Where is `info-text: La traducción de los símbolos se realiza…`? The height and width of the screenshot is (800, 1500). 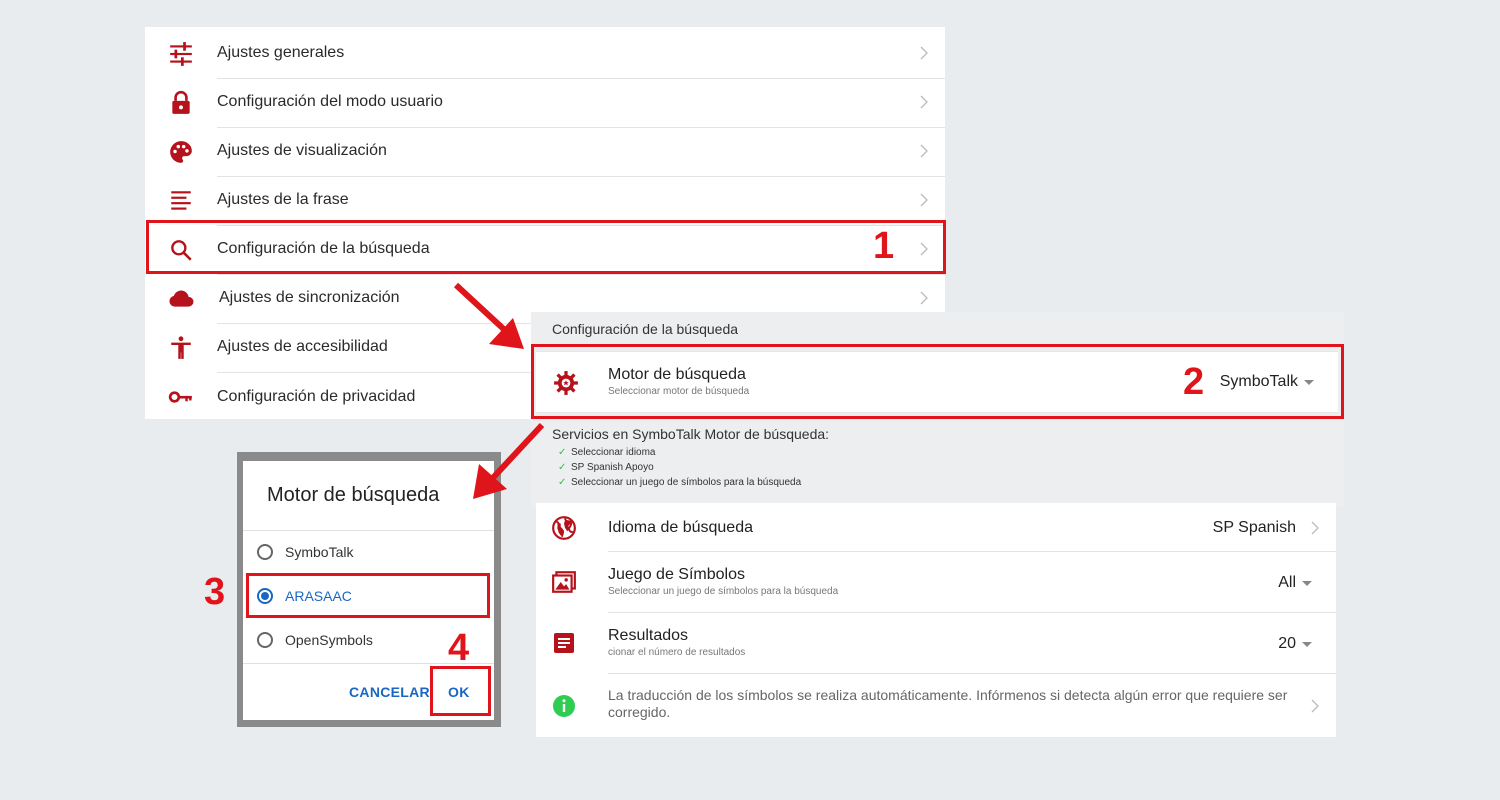 info-text: La traducción de los símbolos se realiza… is located at coordinates (948, 703).